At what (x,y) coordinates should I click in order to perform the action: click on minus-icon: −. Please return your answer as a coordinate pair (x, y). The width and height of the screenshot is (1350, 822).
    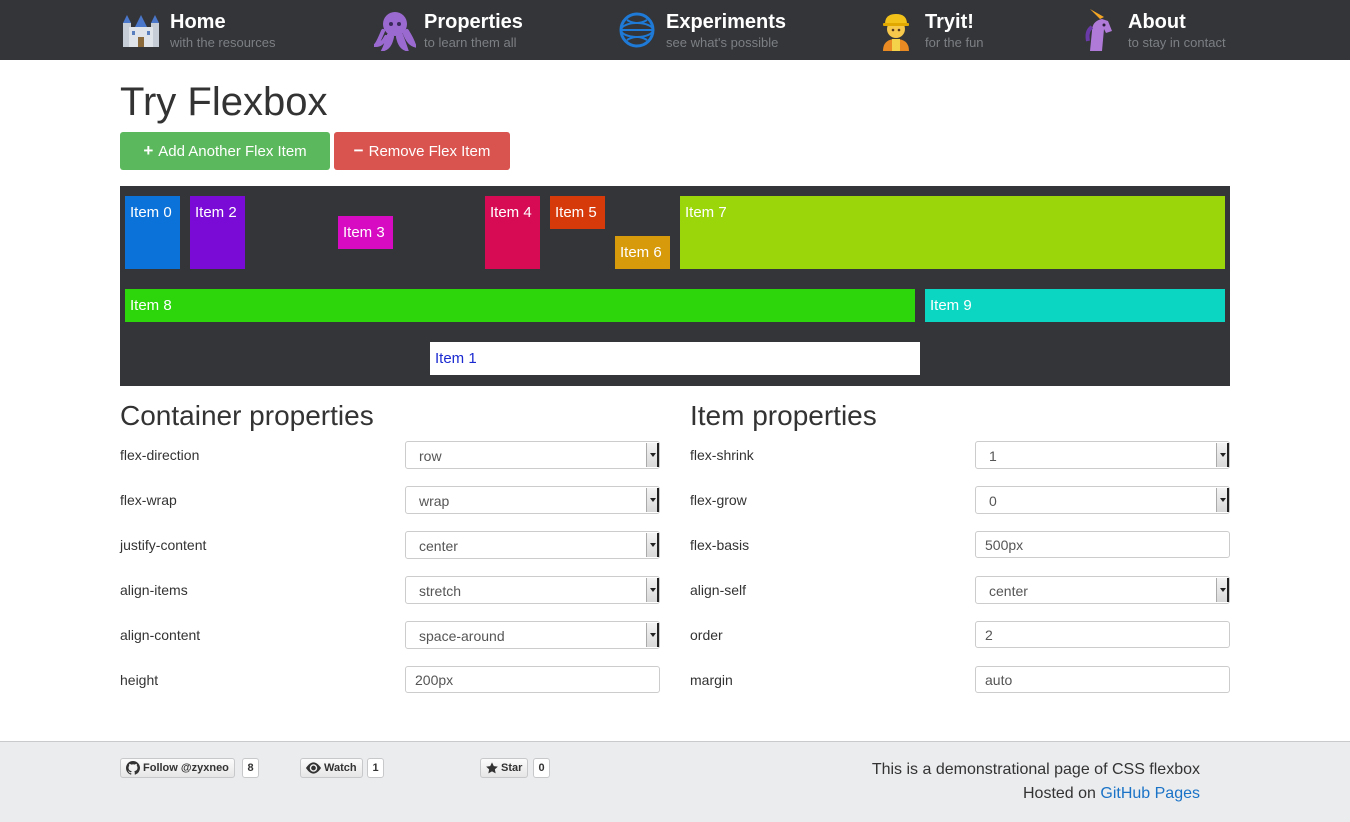
    Looking at the image, I should click on (358, 150).